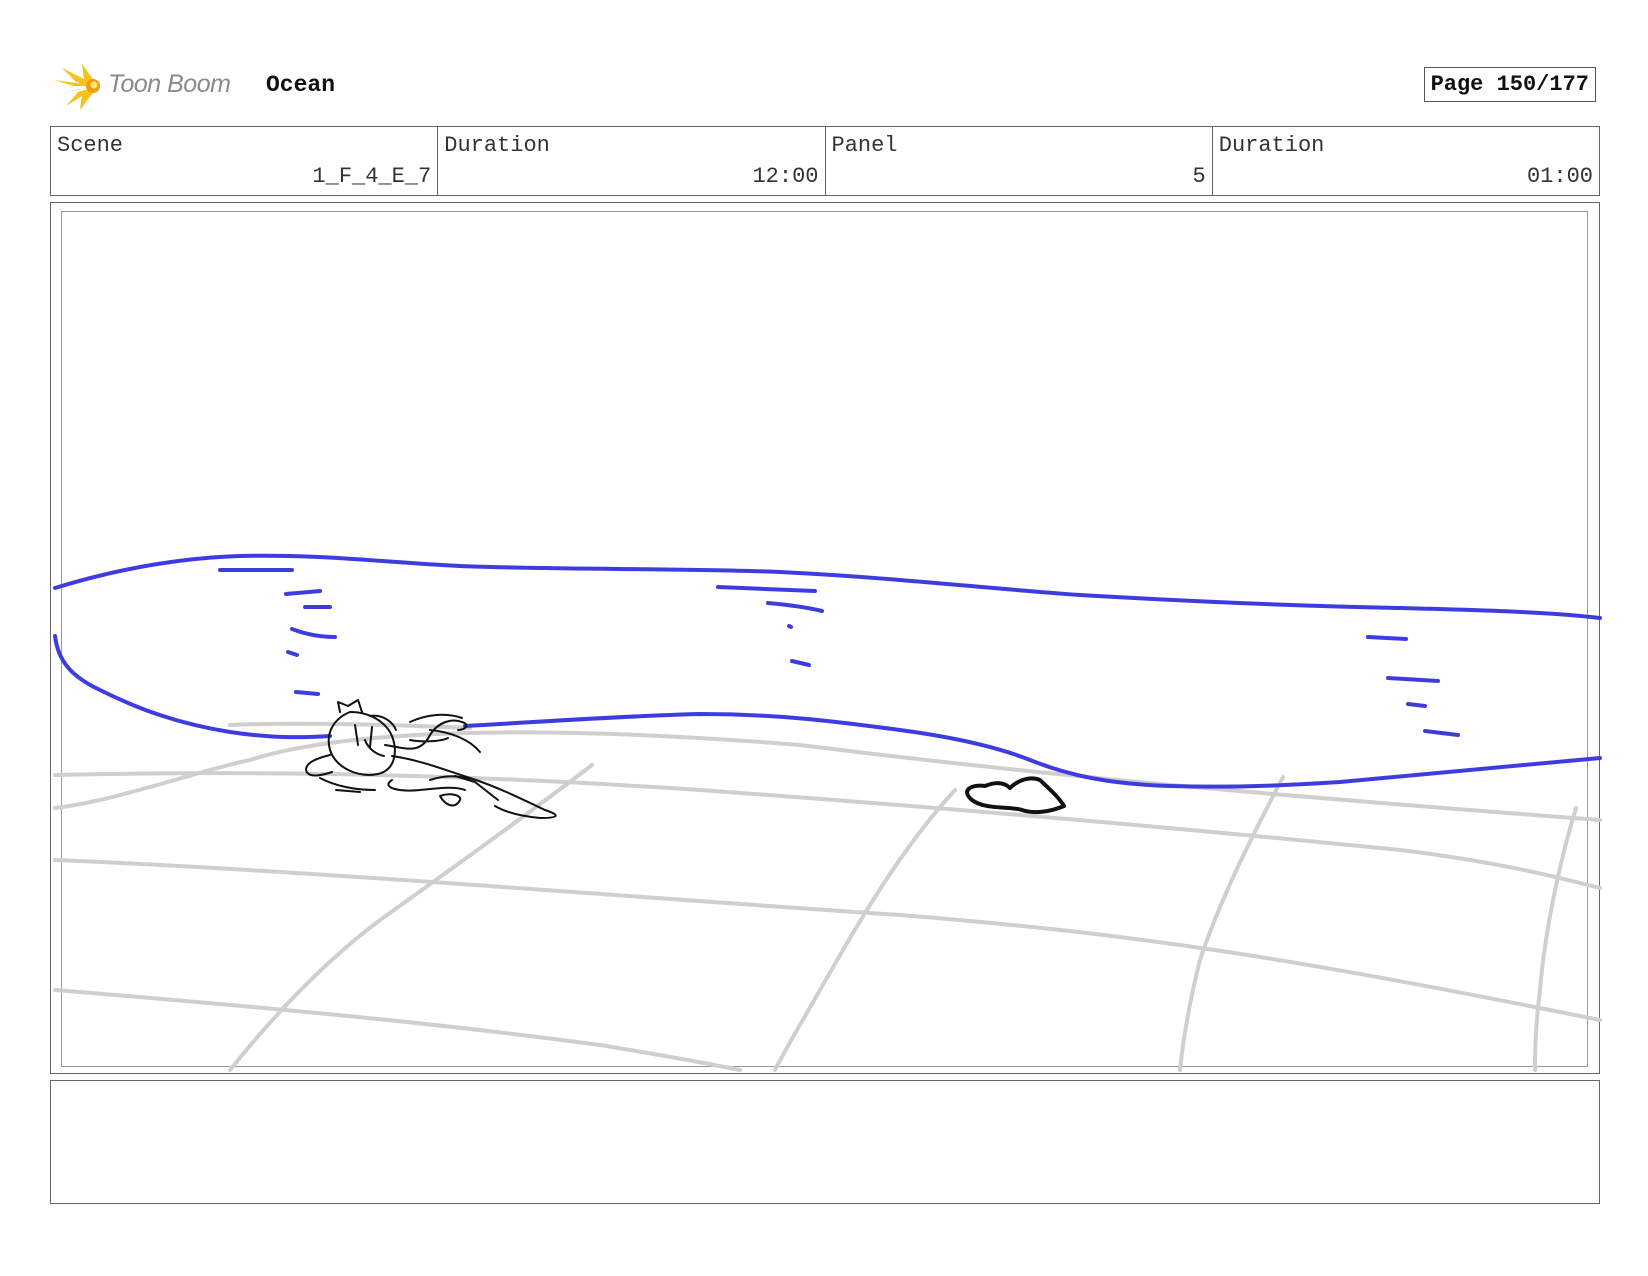  What do you see at coordinates (90, 145) in the screenshot?
I see `scene-label: Scene` at bounding box center [90, 145].